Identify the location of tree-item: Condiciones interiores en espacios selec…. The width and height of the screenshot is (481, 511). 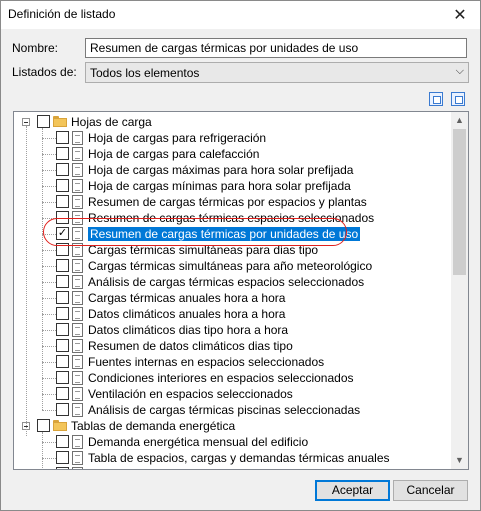
(234, 378).